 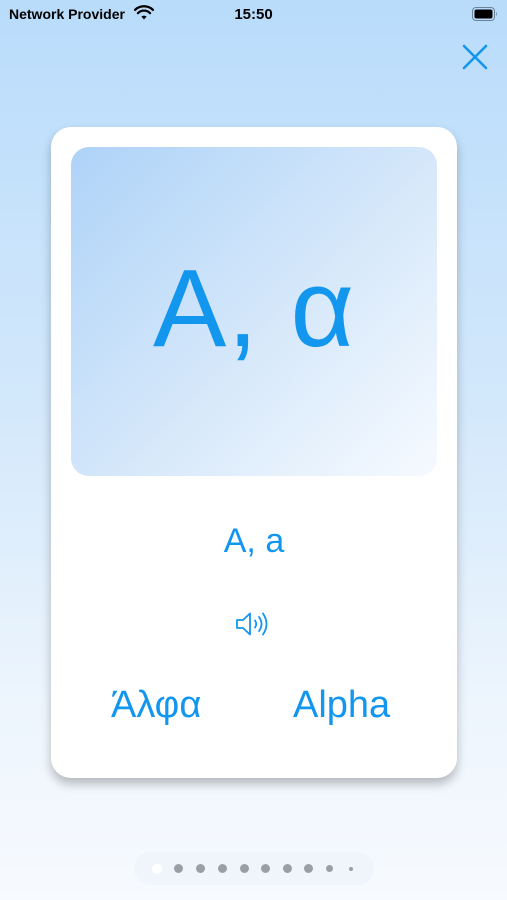 What do you see at coordinates (254, 308) in the screenshot?
I see `greek-letter: Α, α` at bounding box center [254, 308].